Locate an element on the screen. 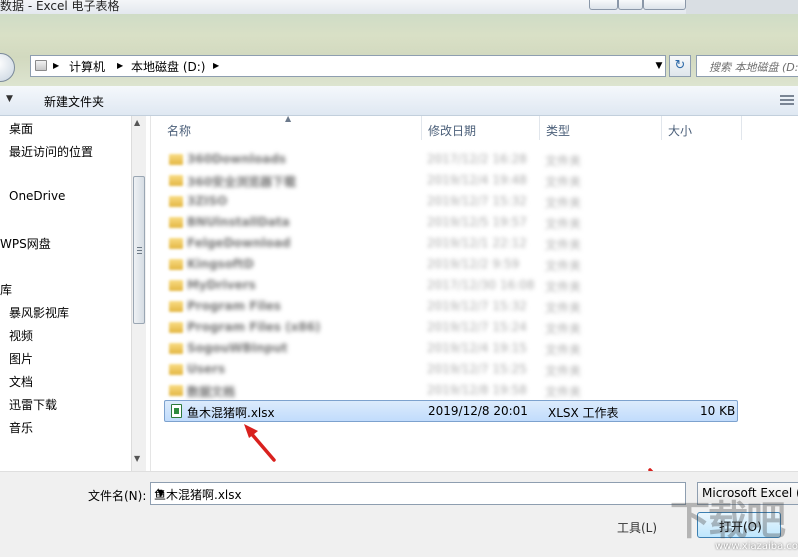  filename-label: 文件名(N): is located at coordinates (117, 496).